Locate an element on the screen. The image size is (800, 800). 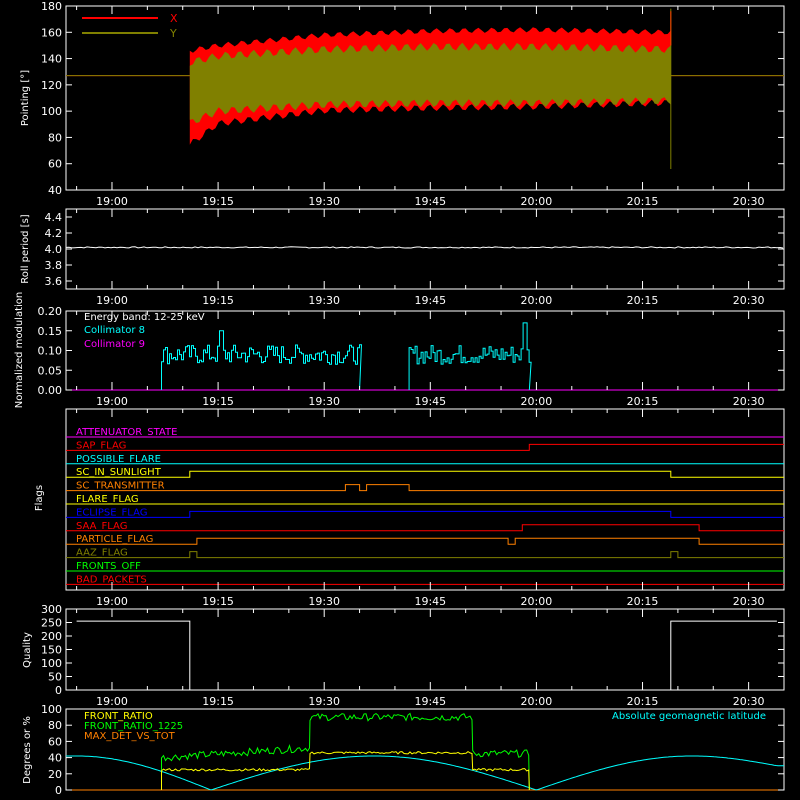
legend-label-x: X is located at coordinates (174, 18).